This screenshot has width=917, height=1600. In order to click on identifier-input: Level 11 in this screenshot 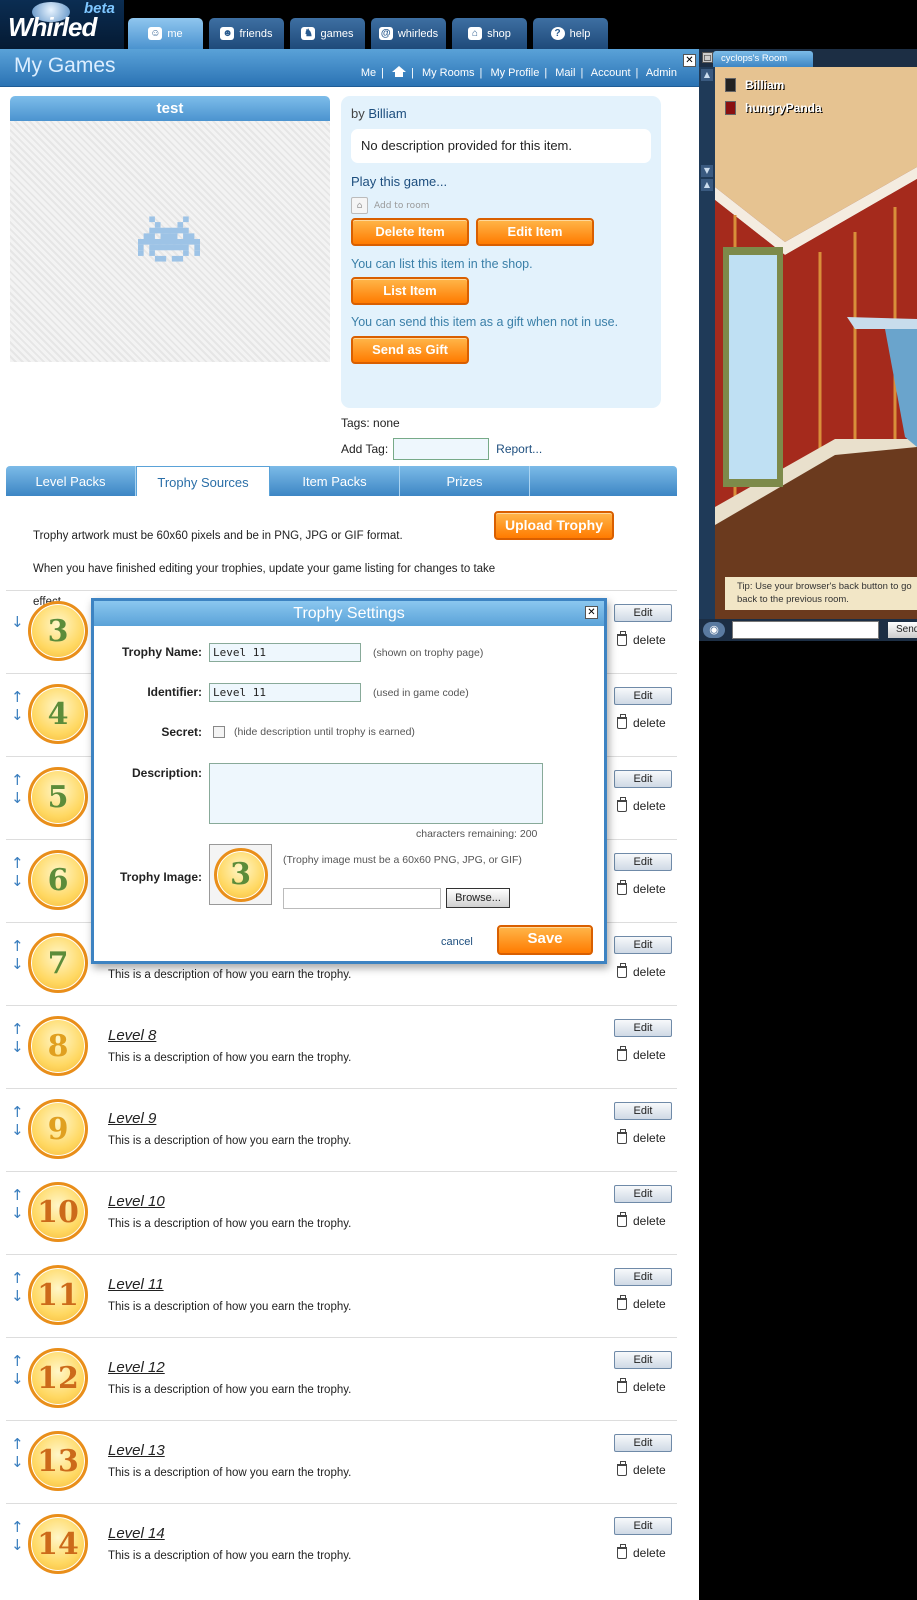, I will do `click(285, 692)`.